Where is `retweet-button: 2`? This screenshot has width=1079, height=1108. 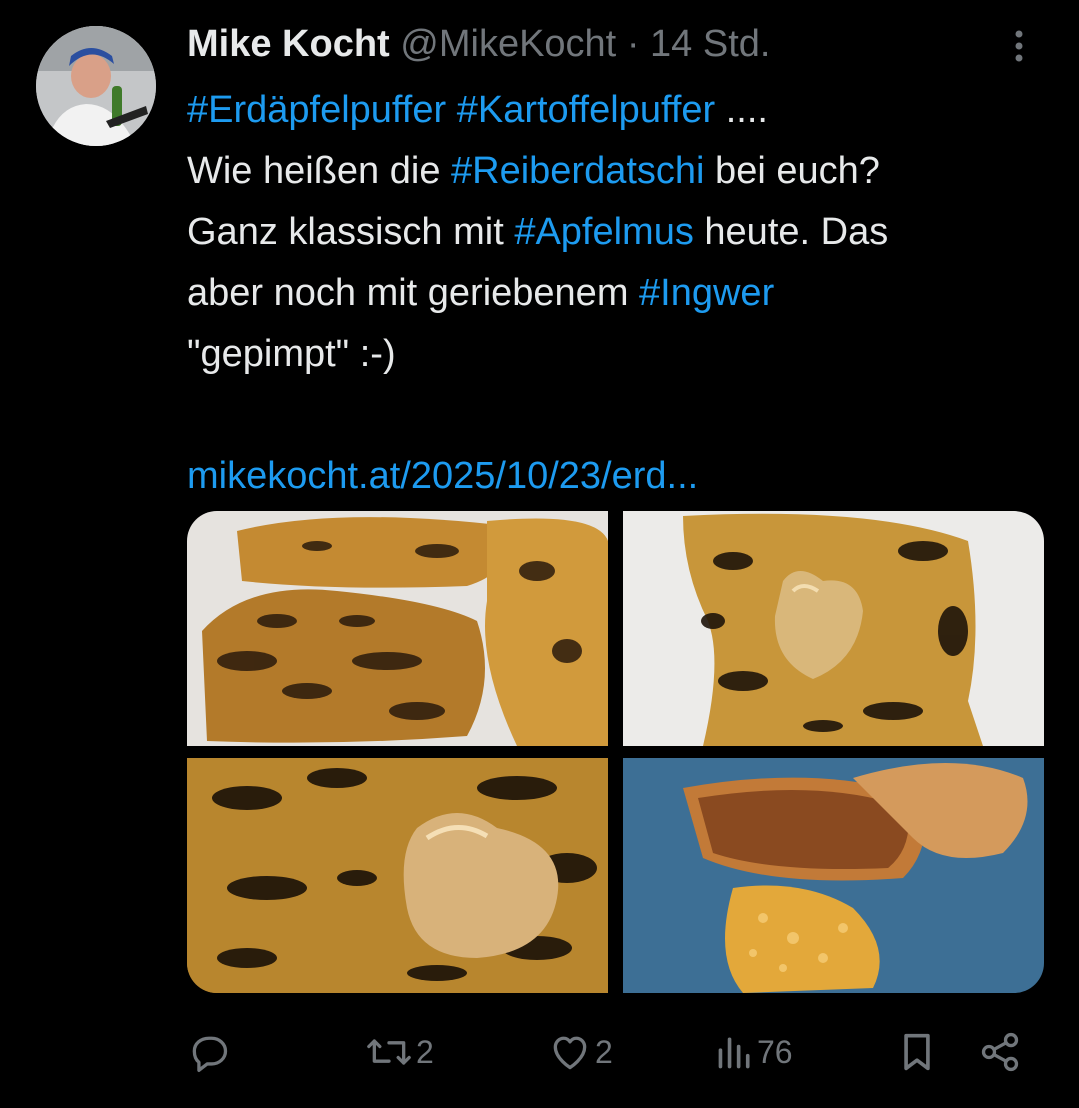
retweet-button: 2 is located at coordinates (399, 1052).